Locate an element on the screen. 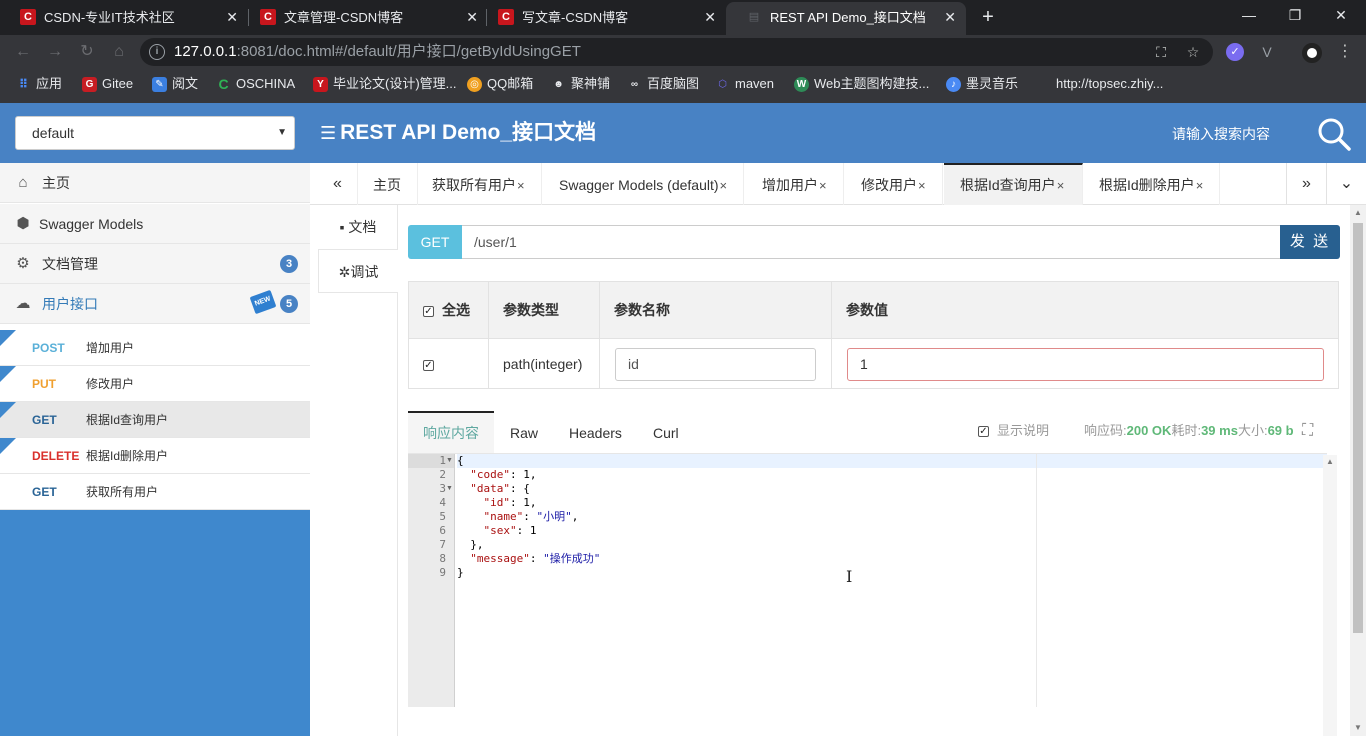 This screenshot has height=736, width=1366. bookmark-naotu: ∞ 百度脑图 is located at coordinates (663, 84).